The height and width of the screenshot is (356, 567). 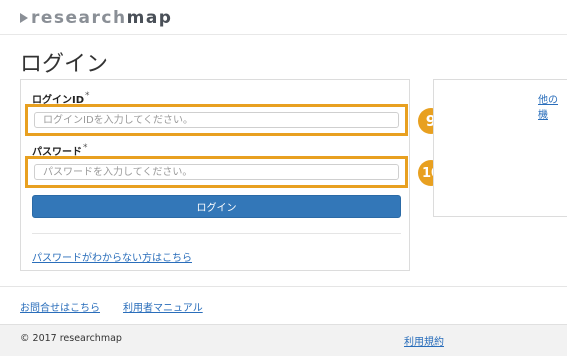 I want to click on login-id-highlight, so click(x=216, y=120).